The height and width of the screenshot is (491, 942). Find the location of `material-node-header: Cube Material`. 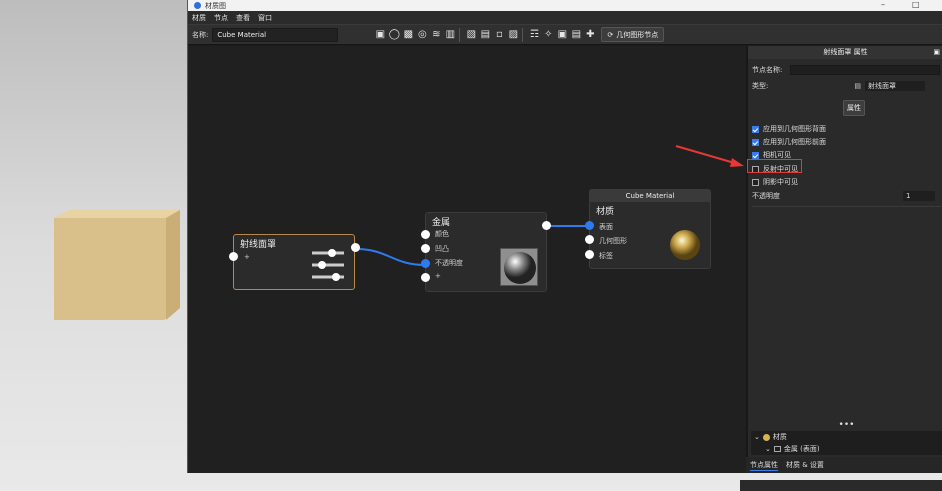

material-node-header: Cube Material is located at coordinates (650, 196).